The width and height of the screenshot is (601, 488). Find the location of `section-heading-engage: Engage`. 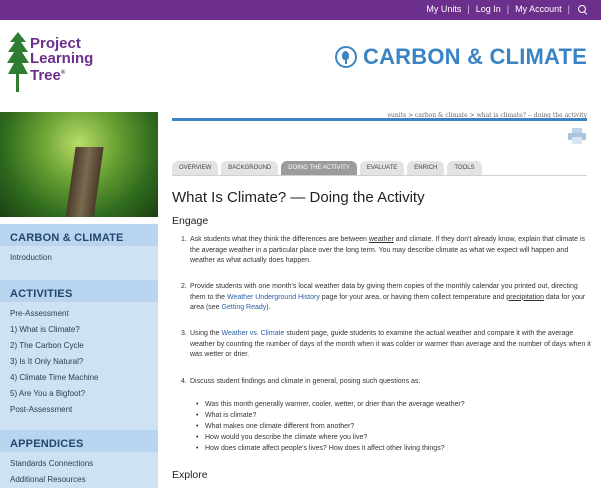

section-heading-engage: Engage is located at coordinates (190, 221).